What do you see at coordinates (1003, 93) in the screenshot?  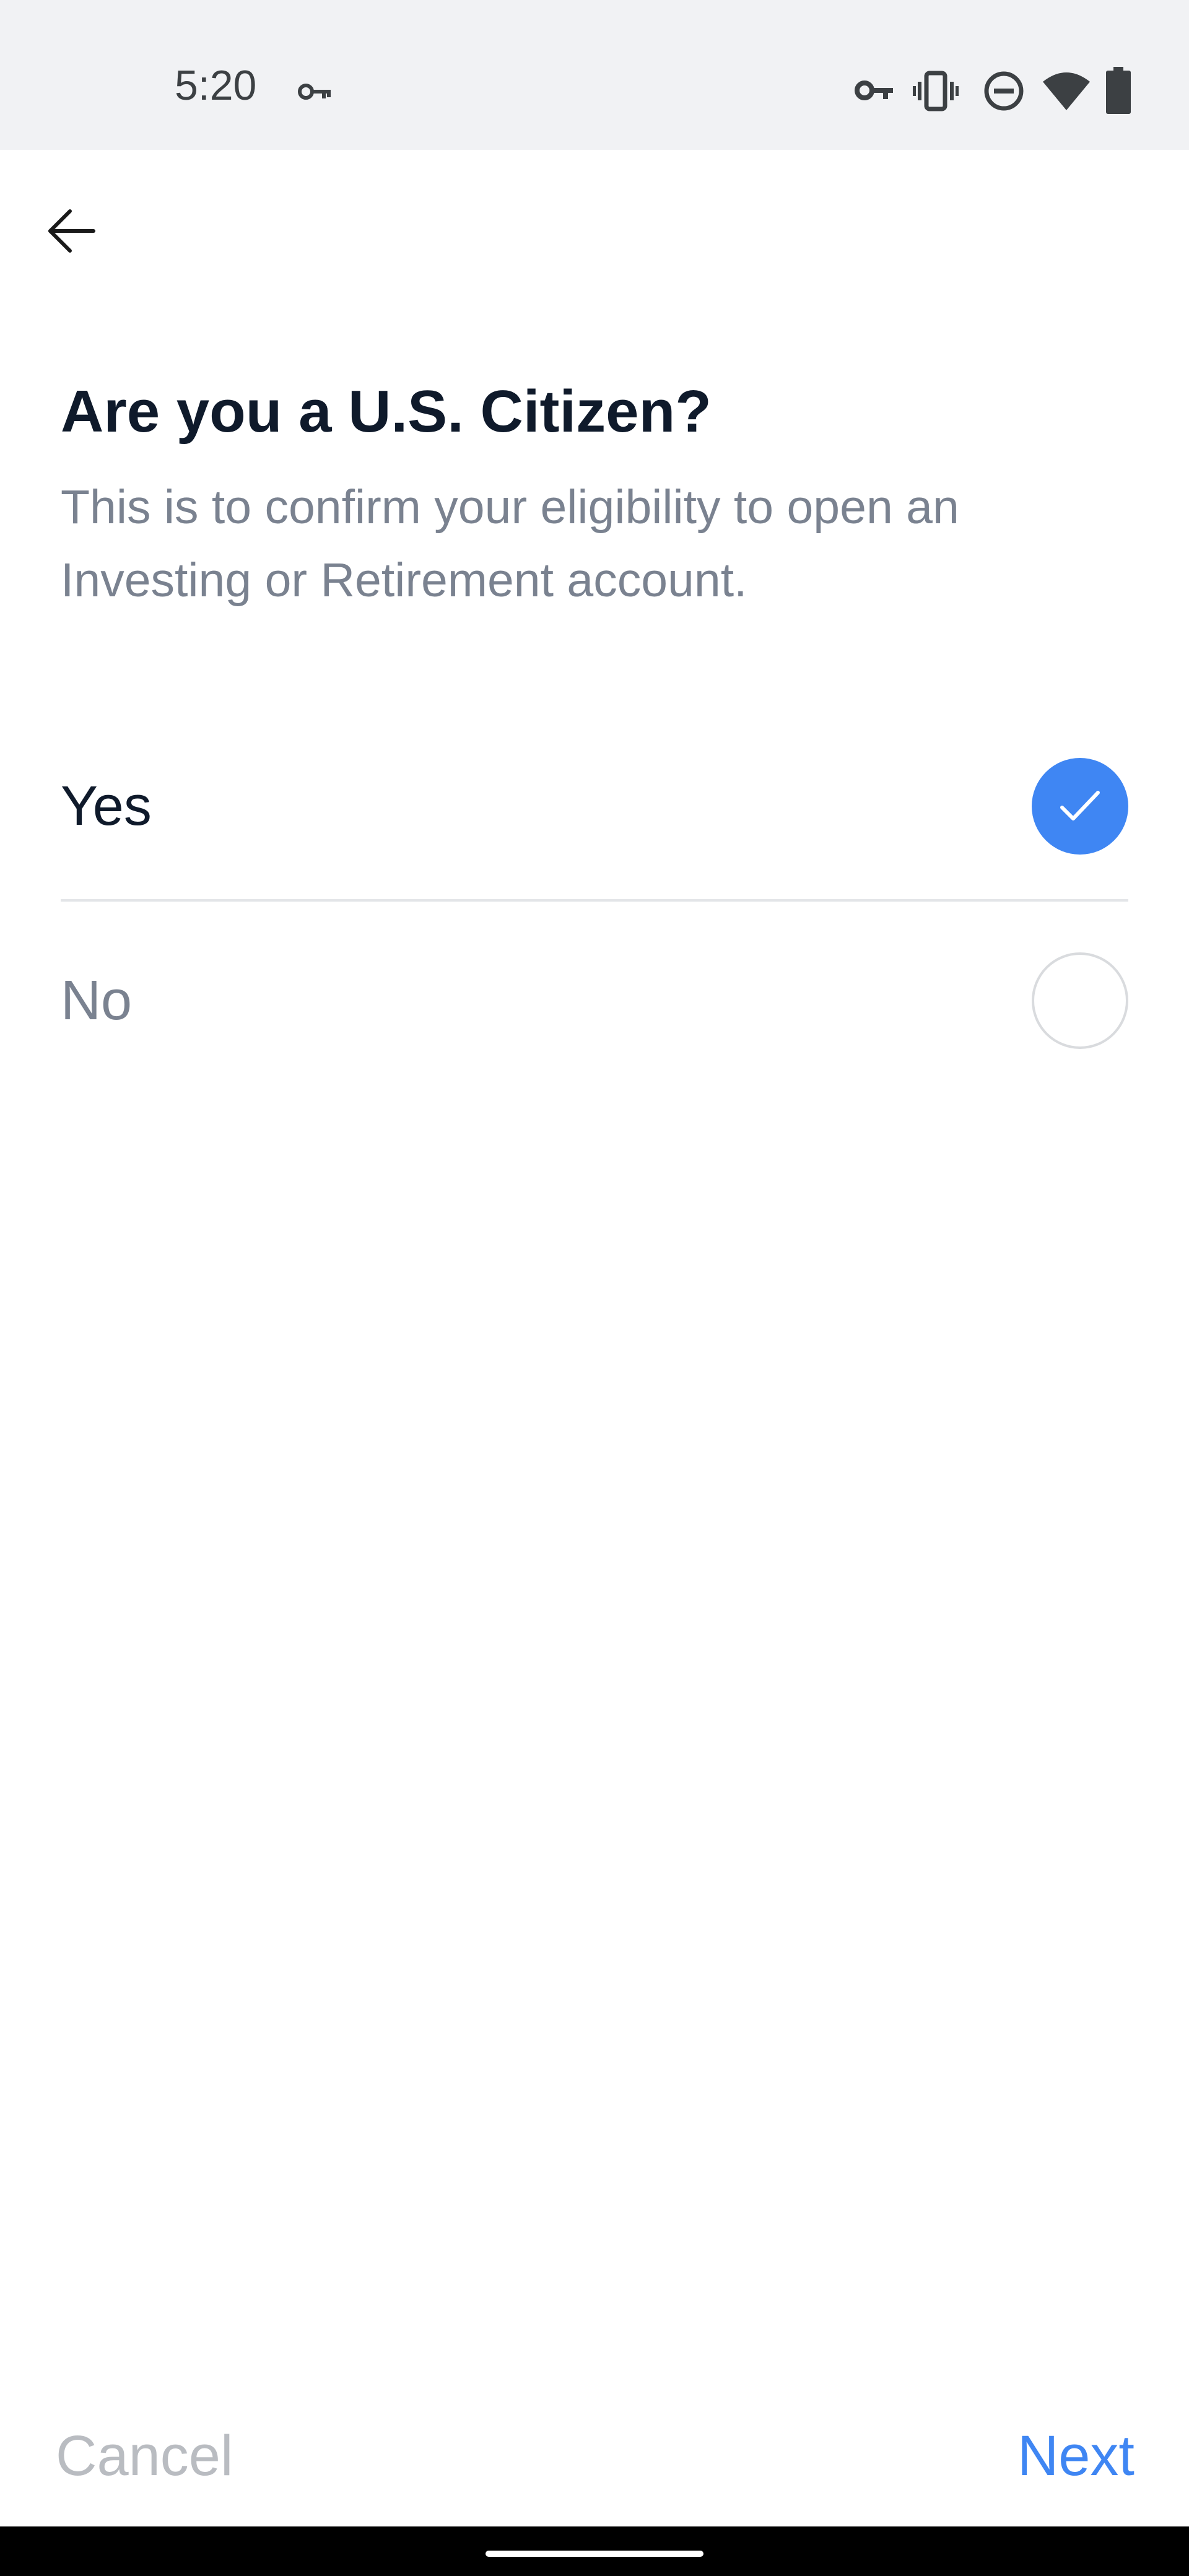 I see `do-not-disturb-icon` at bounding box center [1003, 93].